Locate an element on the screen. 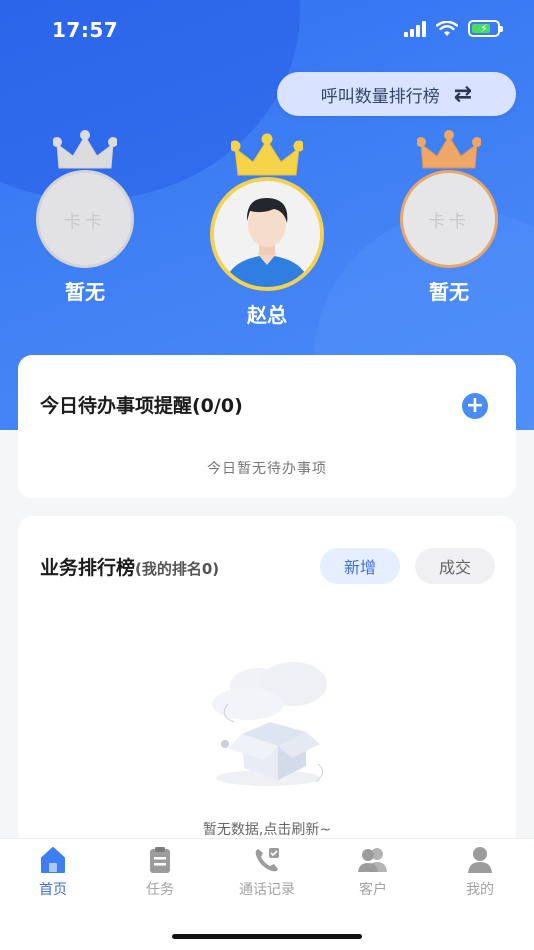 This screenshot has height=950, width=534. todo-title: 今日待办事项提醒(0/0) is located at coordinates (141, 406).